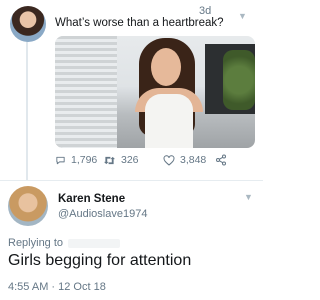 The height and width of the screenshot is (300, 320). What do you see at coordinates (86, 92) in the screenshot?
I see `photo-background-shutter` at bounding box center [86, 92].